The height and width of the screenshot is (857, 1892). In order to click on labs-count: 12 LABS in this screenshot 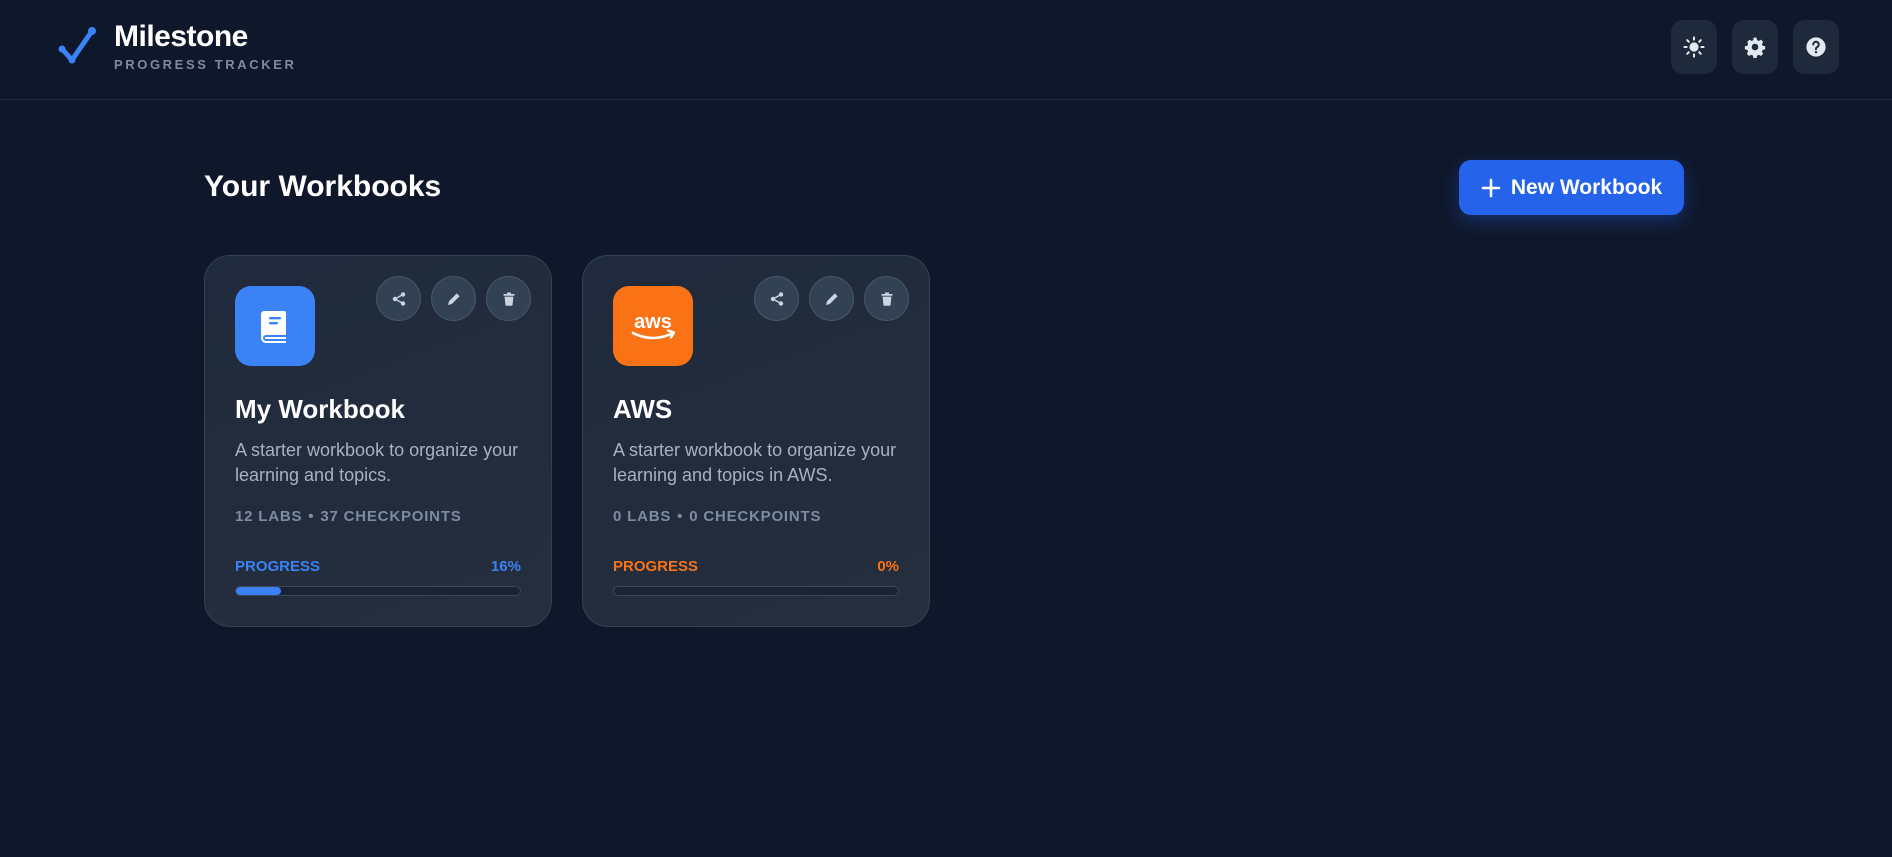, I will do `click(269, 516)`.